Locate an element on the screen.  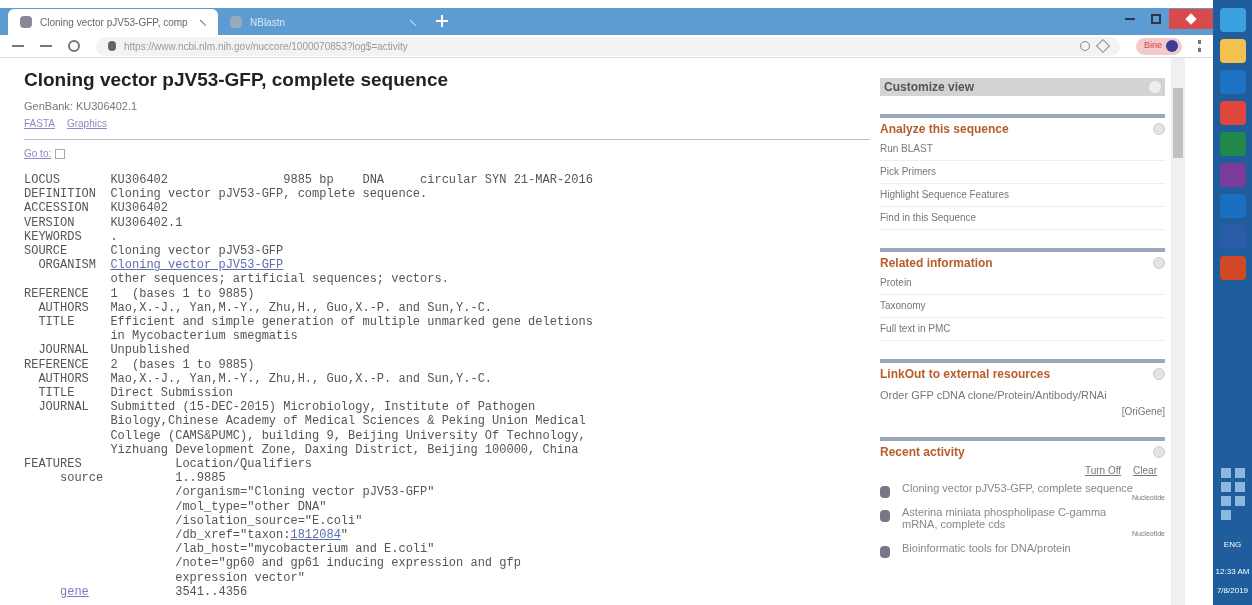
clock-time: 12:33 AM is located at coordinates (1232, 572).